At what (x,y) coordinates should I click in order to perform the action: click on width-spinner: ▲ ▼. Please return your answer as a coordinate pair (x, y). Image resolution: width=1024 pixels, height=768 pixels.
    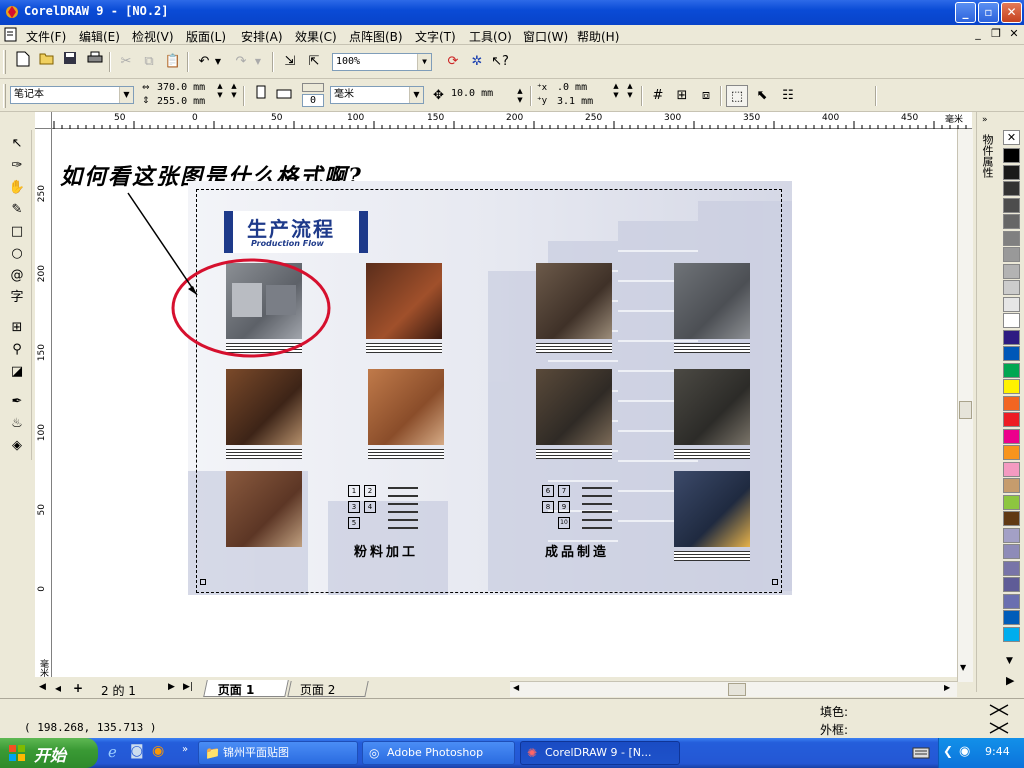
    Looking at the image, I should click on (220, 91).